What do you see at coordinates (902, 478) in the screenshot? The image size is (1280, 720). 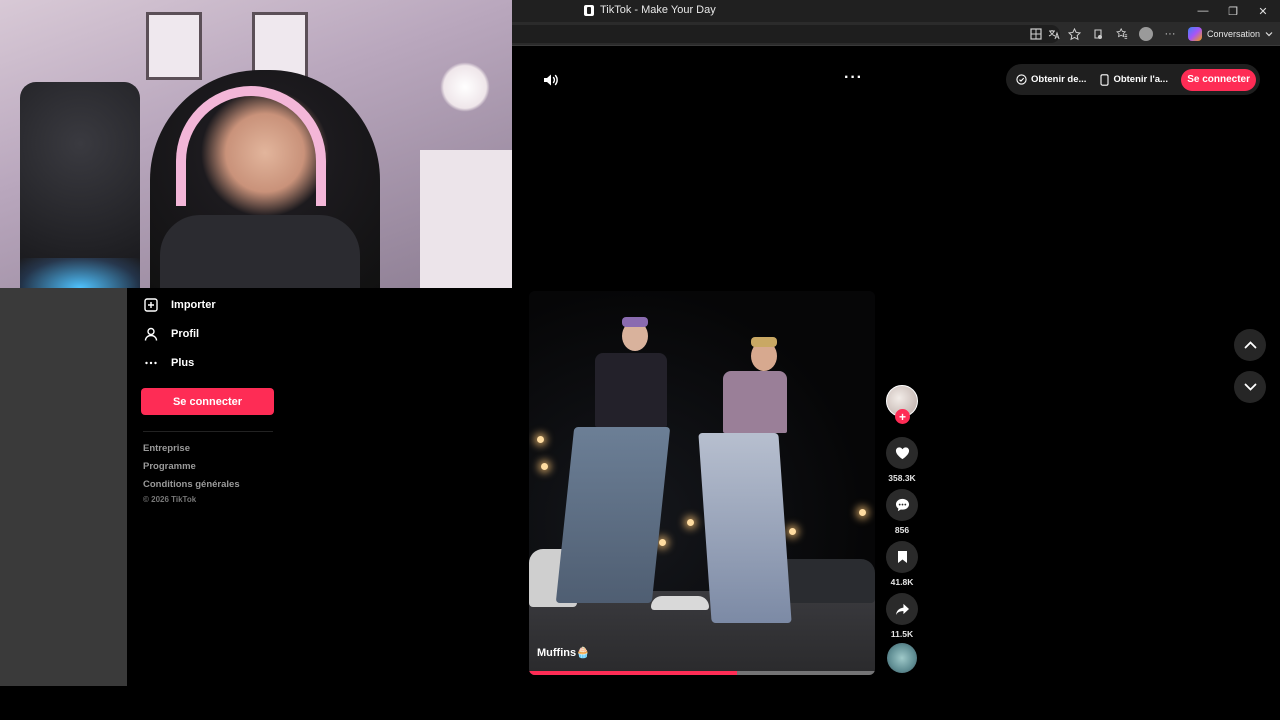 I see `like-count: 358.3K` at bounding box center [902, 478].